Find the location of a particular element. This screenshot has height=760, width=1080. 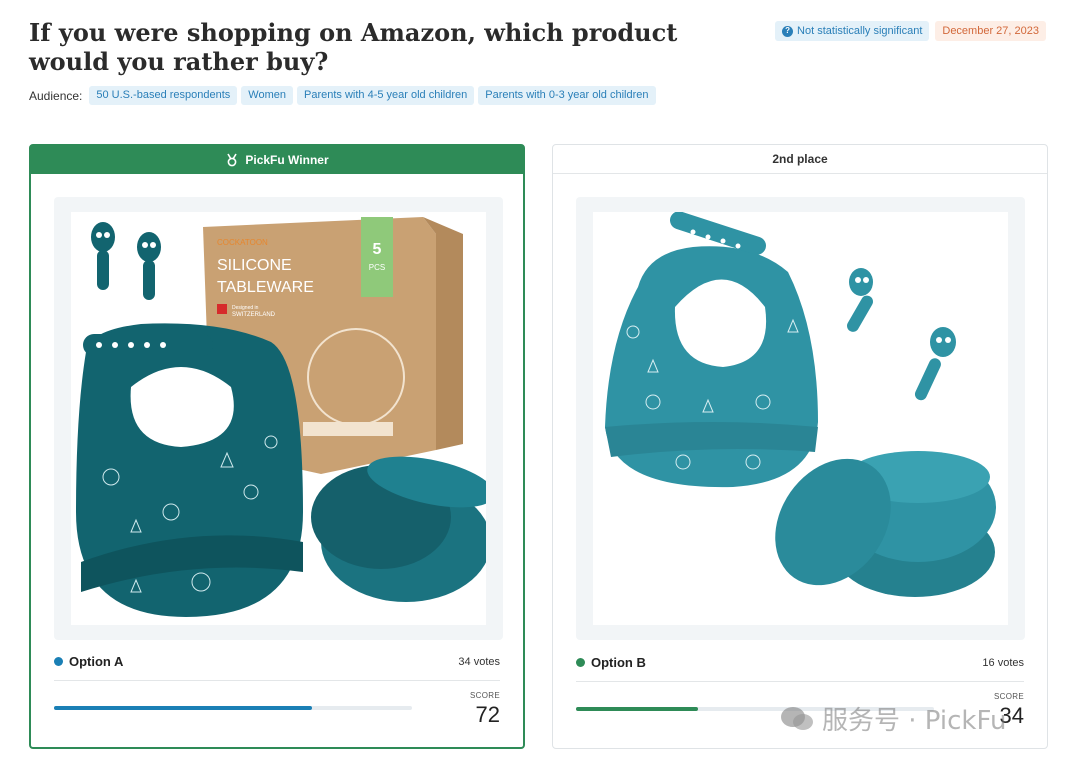

option-b-row: Option B 16 votes is located at coordinates (800, 662).